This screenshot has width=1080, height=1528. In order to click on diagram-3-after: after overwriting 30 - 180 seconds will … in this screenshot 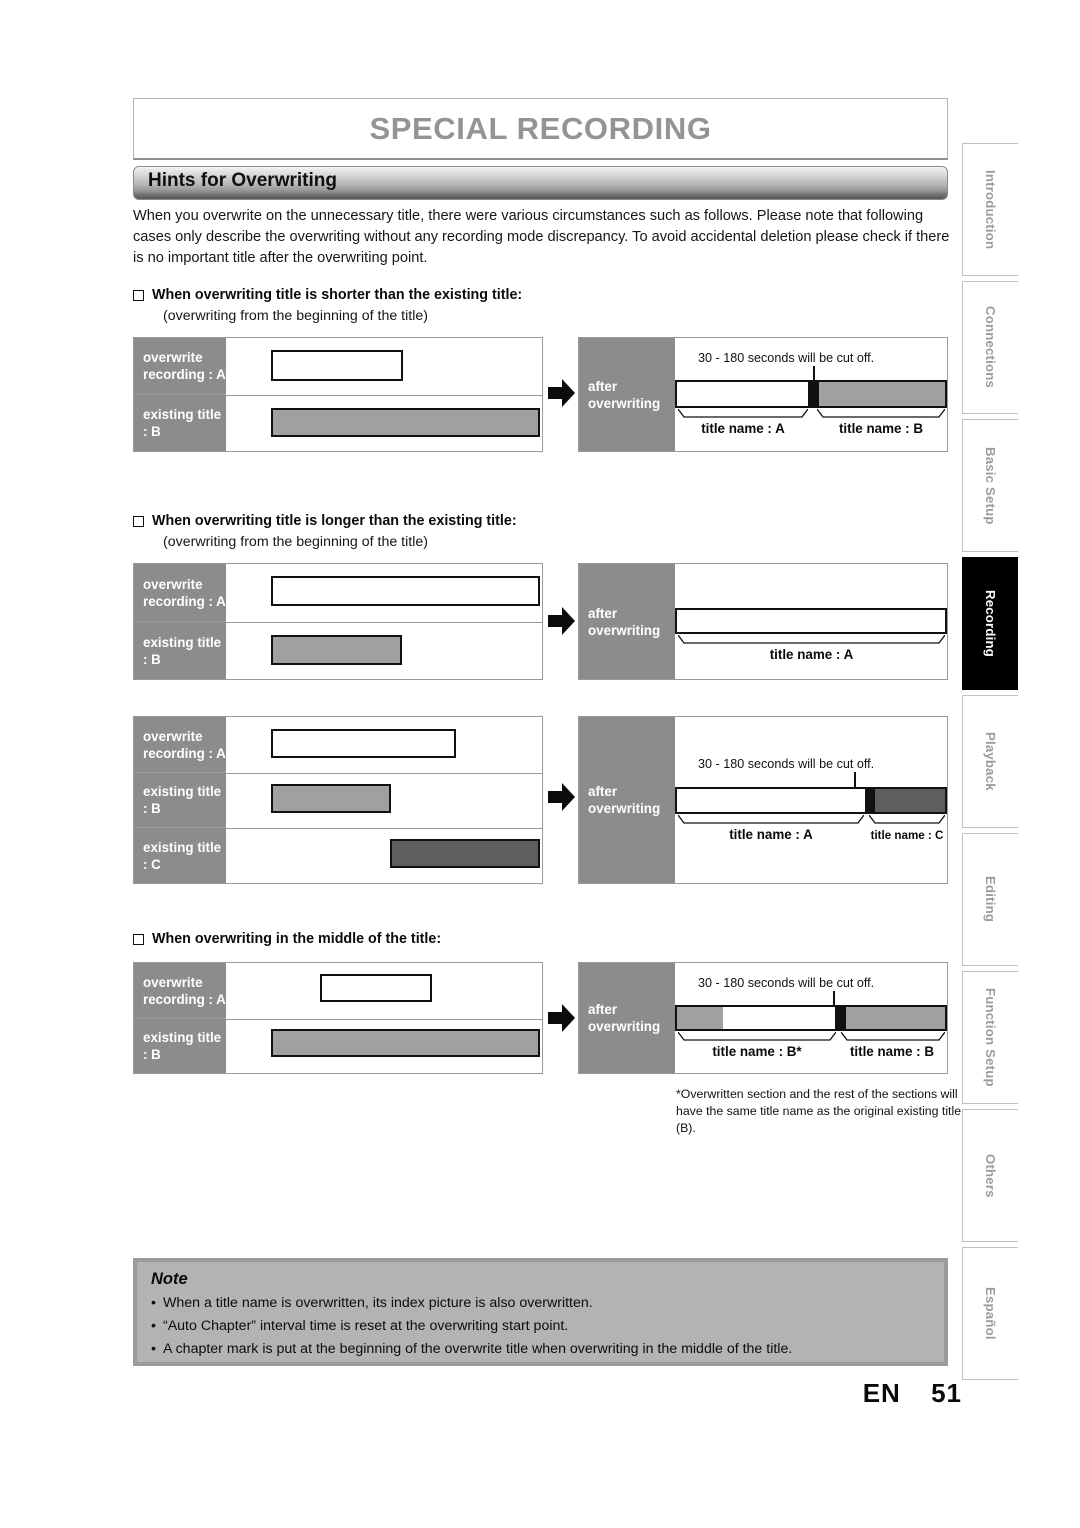, I will do `click(763, 800)`.